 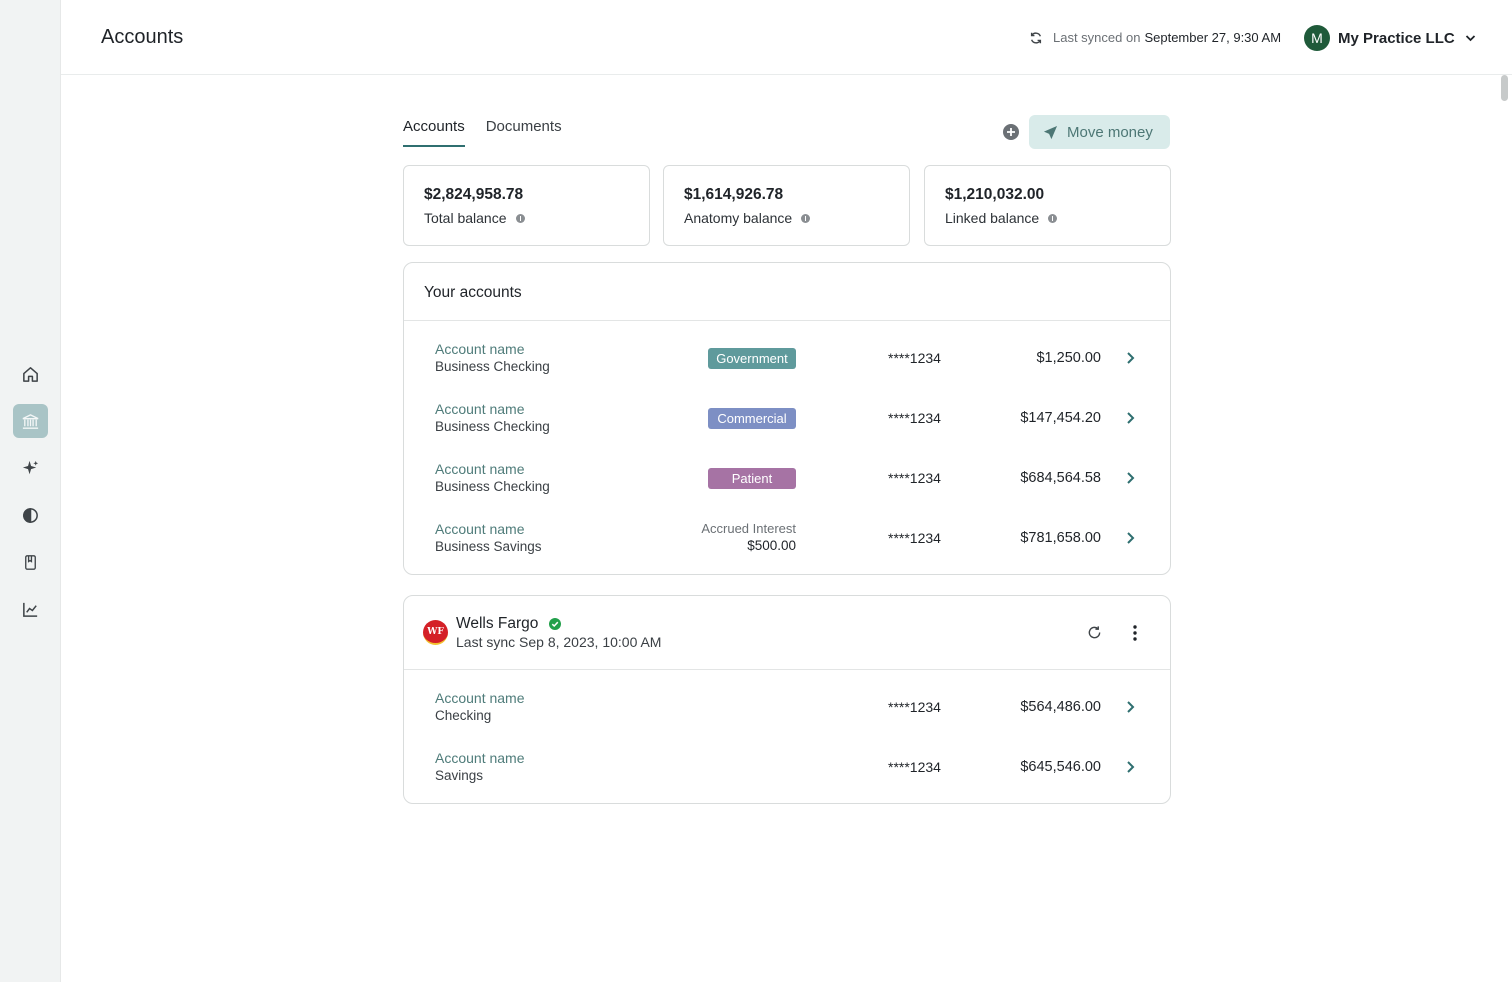 I want to click on nav-insights, so click(x=30, y=515).